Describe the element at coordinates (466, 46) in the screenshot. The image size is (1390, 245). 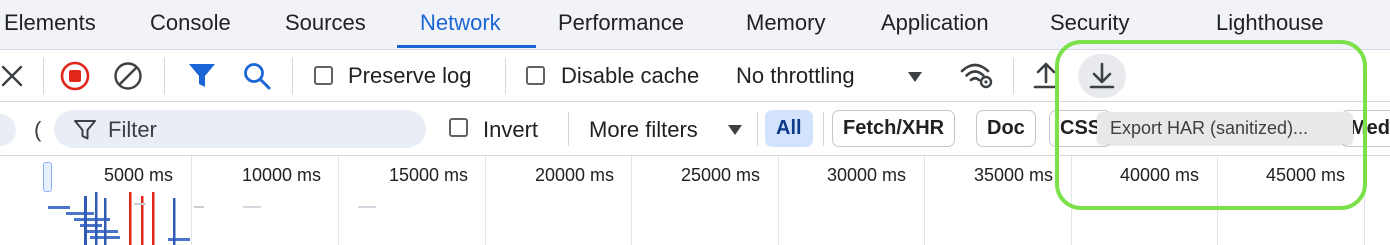
I see `active-tab-indicator` at that location.